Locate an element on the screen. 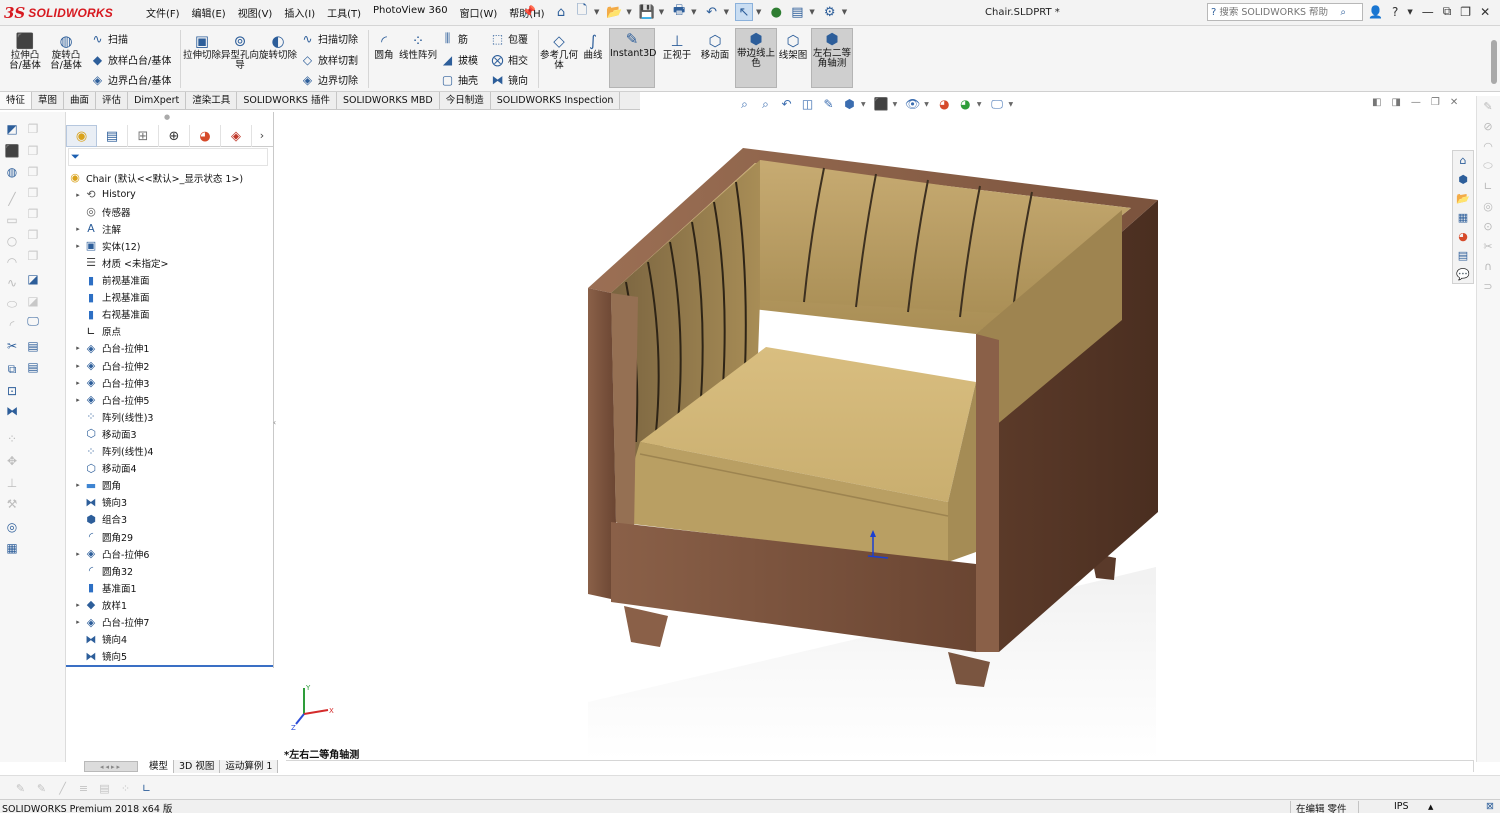 Image resolution: width=1500 pixels, height=813 pixels. edit-appearance-icon: ◕ is located at coordinates (944, 104).